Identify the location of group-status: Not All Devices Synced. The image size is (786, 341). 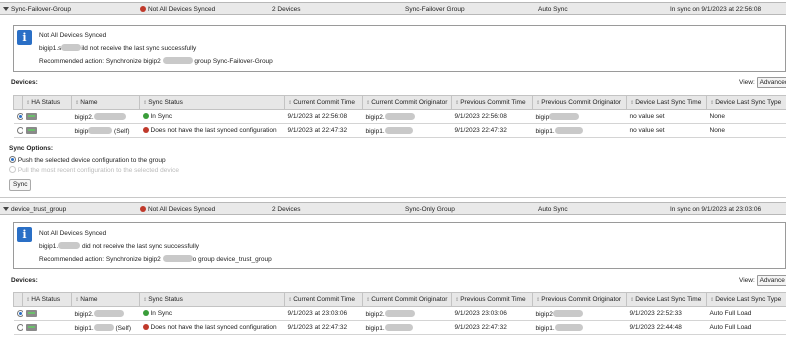
(177, 9).